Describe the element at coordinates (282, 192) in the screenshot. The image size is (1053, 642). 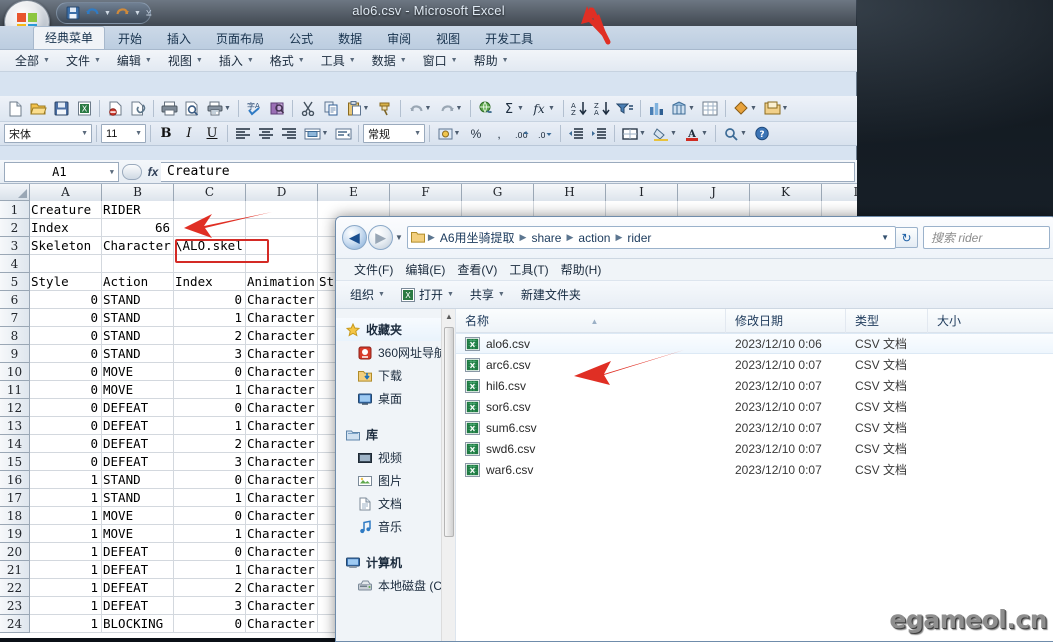
I see `column-header-D: D` at that location.